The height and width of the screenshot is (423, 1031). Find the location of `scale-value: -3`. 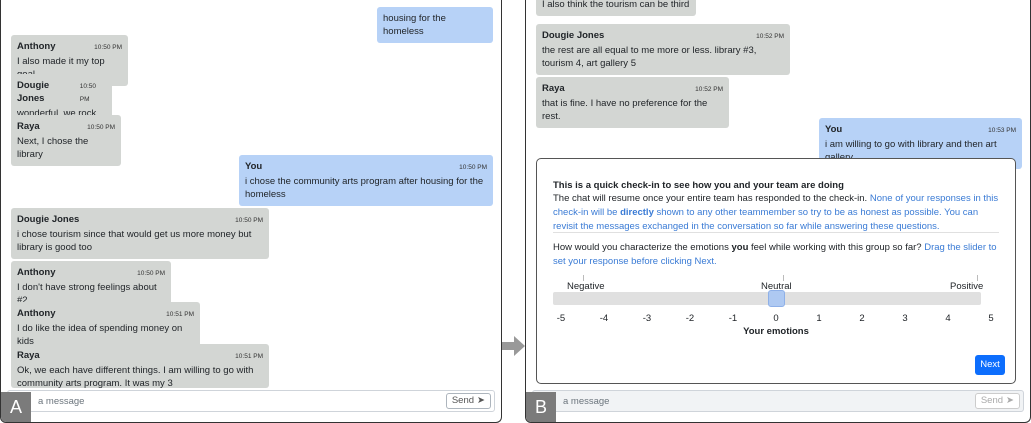

scale-value: -3 is located at coordinates (647, 318).